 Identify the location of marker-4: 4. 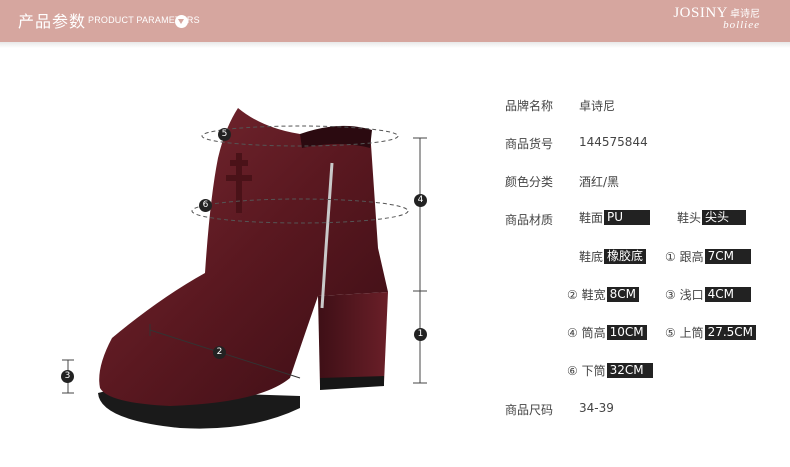
(420, 200).